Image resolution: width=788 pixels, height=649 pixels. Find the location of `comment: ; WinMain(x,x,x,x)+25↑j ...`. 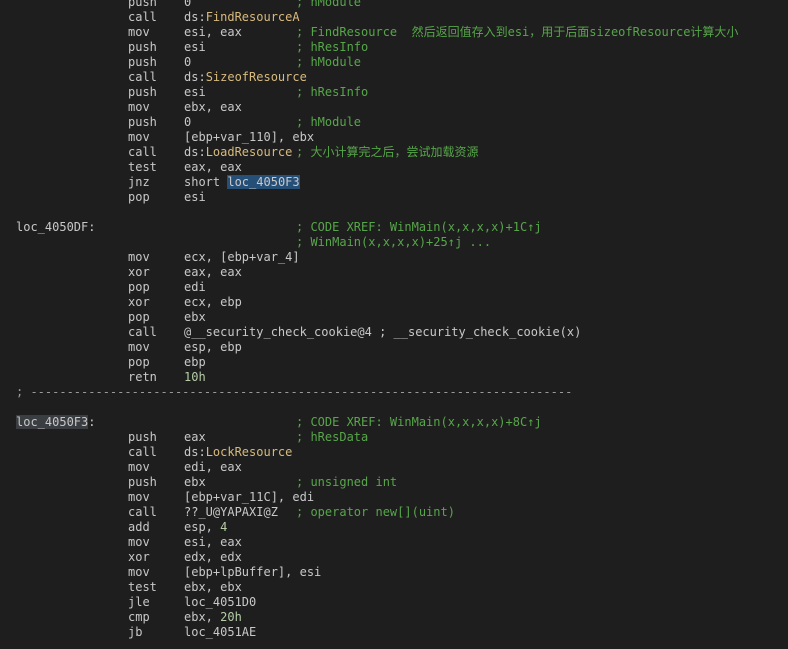

comment: ; WinMain(x,x,x,x)+25↑j ... is located at coordinates (394, 242).